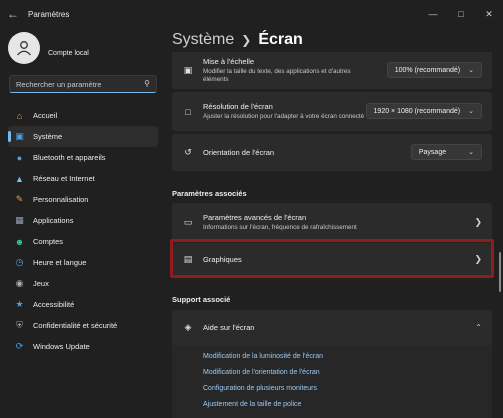  What do you see at coordinates (209, 193) in the screenshot?
I see `related-settings-header: Paramètres associés` at bounding box center [209, 193].